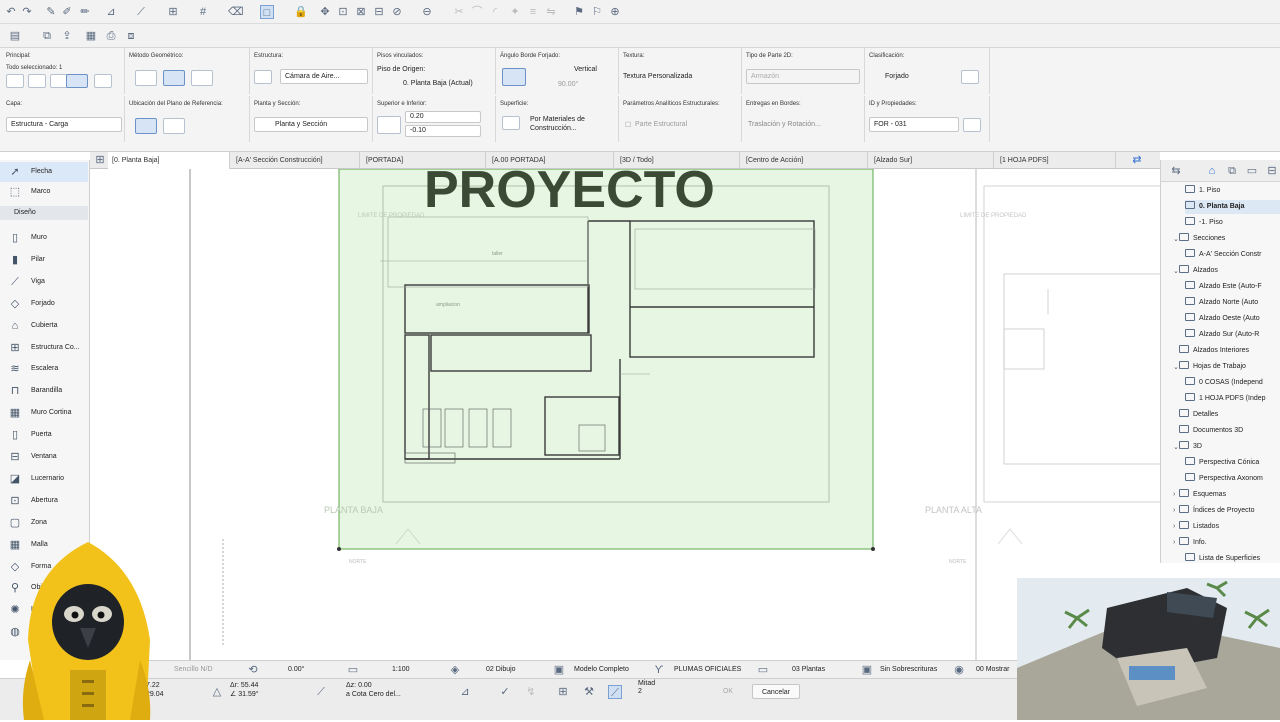 This screenshot has height=722, width=1280. What do you see at coordinates (657, 76) in the screenshot?
I see `textura-value: Textura Personalizada` at bounding box center [657, 76].